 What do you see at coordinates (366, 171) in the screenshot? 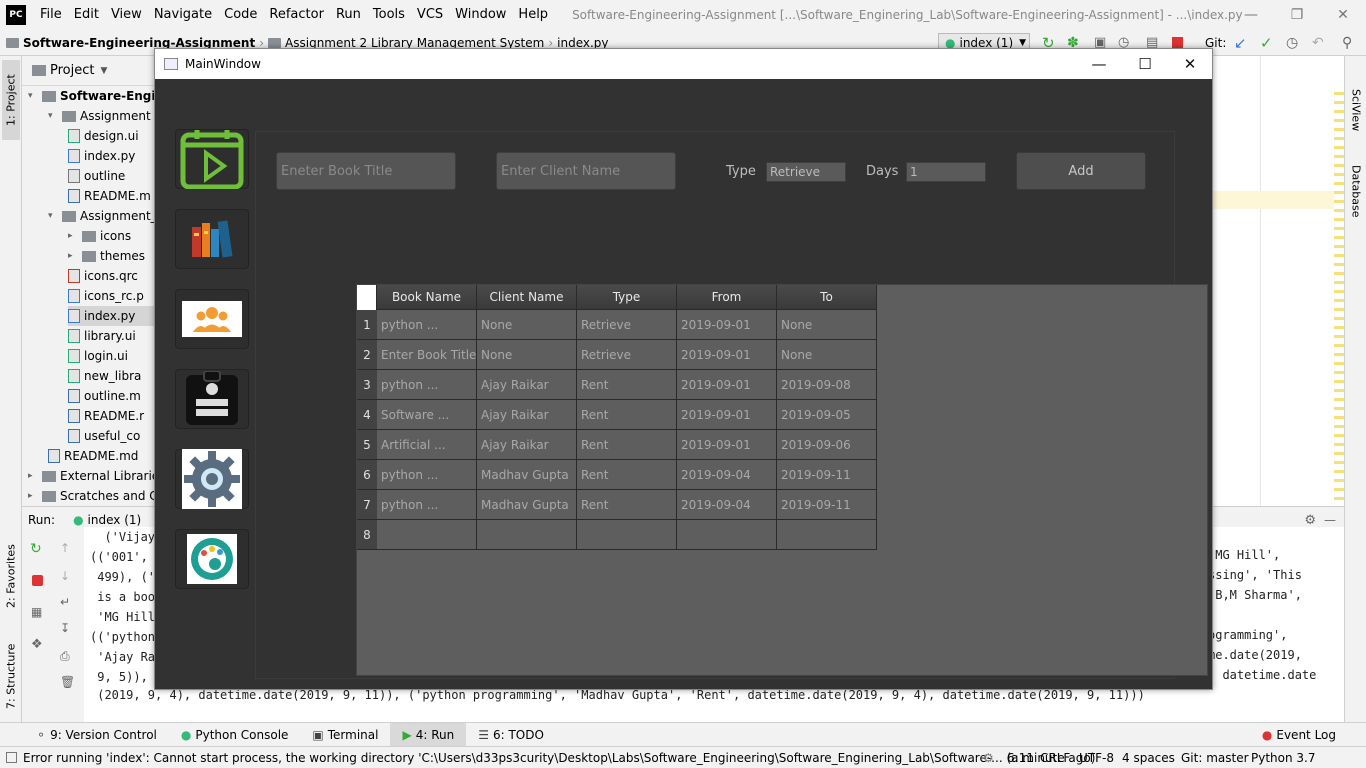
I see `book-title-input: Eneter Book Title` at bounding box center [366, 171].